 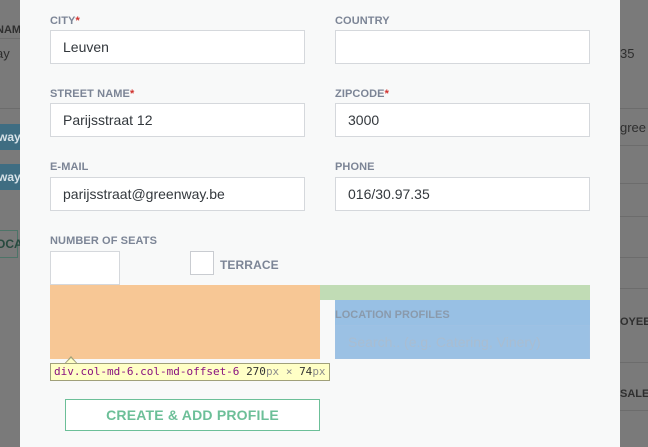 What do you see at coordinates (634, 322) in the screenshot?
I see `bg-column-header: OYEE` at bounding box center [634, 322].